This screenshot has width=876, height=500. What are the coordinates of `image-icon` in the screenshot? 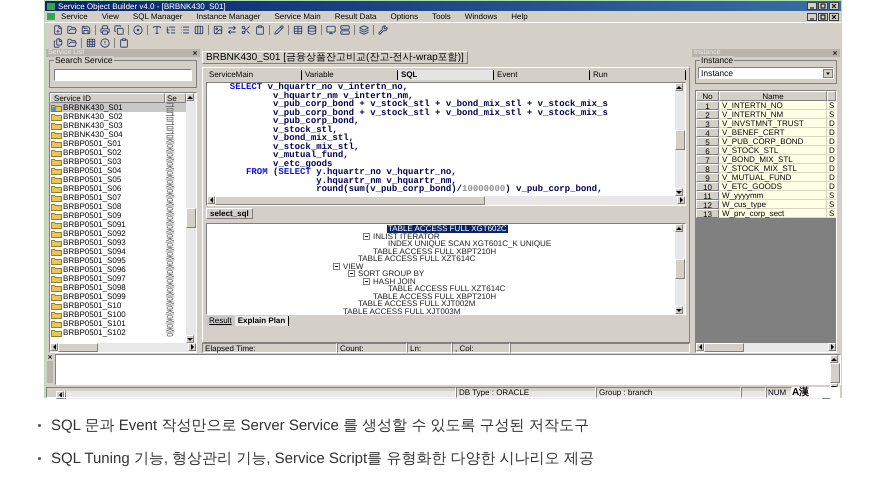 It's located at (218, 29).